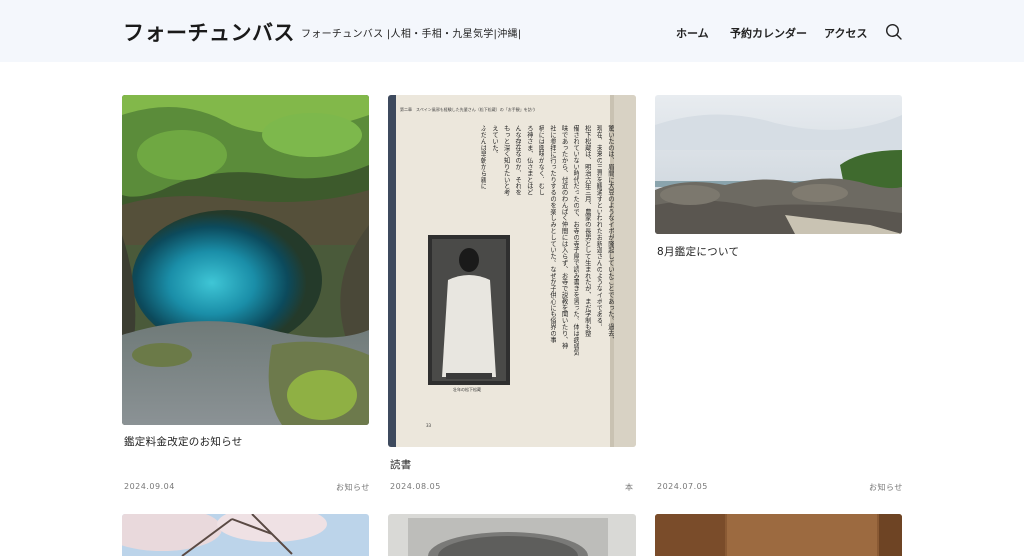  What do you see at coordinates (564, 237) in the screenshot?
I see `book-text-column: 味であったから、付近のわんぱく仲間には入らず、お寺で説教を聞いたり、神` at bounding box center [564, 237].